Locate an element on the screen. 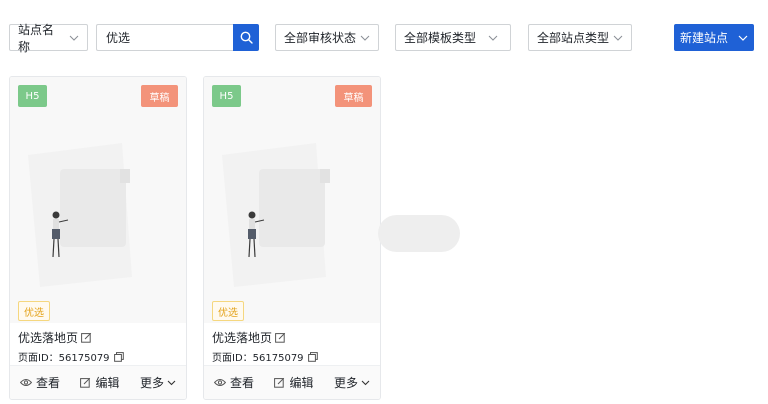 Image resolution: width=768 pixels, height=404 pixels. template-type-select: 全部模板类型 is located at coordinates (453, 37).